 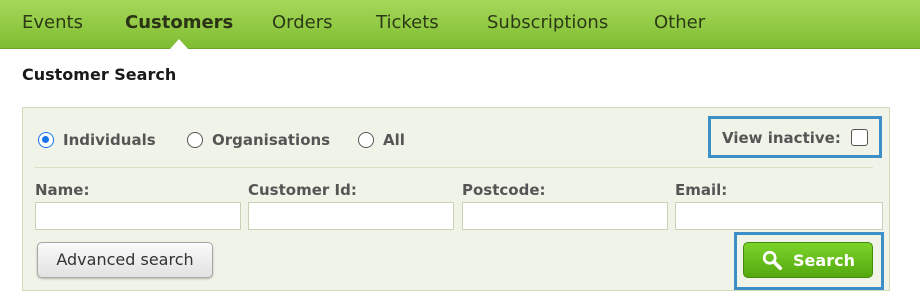 What do you see at coordinates (824, 260) in the screenshot?
I see `search-button-label: Search` at bounding box center [824, 260].